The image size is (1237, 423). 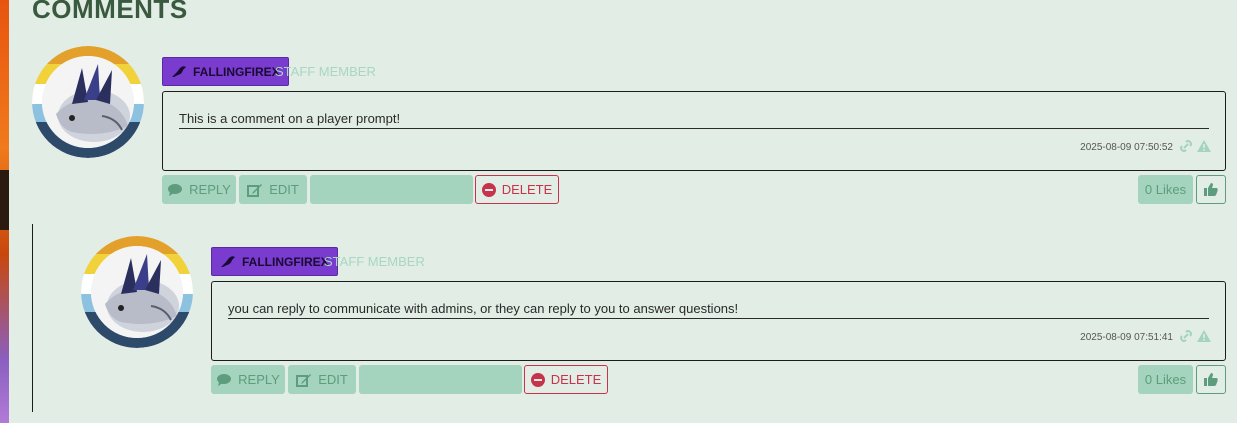 What do you see at coordinates (110, 12) in the screenshot?
I see `section-title: COMMENTS` at bounding box center [110, 12].